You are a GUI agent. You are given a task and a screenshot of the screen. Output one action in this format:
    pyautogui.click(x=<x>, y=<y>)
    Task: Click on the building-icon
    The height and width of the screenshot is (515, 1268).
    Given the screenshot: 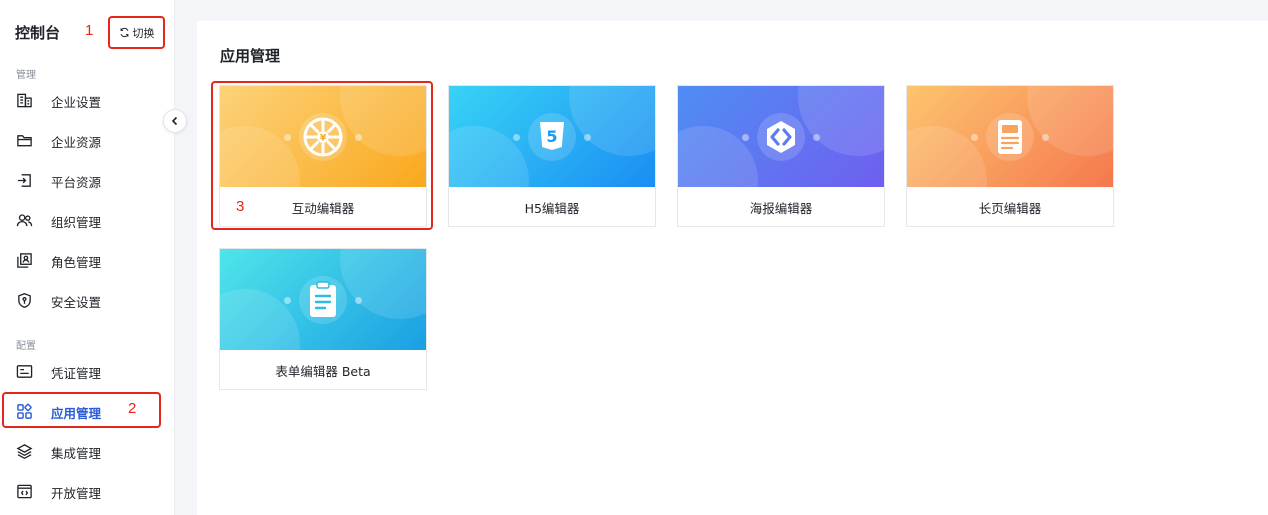 What is the action you would take?
    pyautogui.click(x=24, y=100)
    